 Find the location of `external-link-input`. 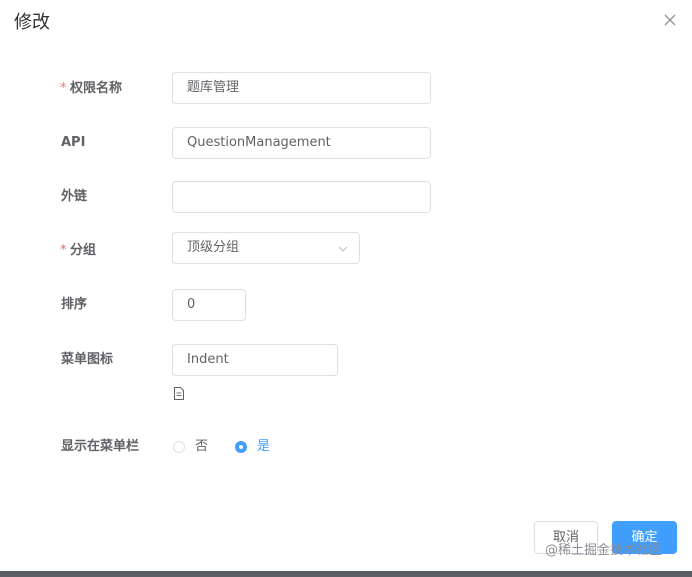

external-link-input is located at coordinates (301, 197).